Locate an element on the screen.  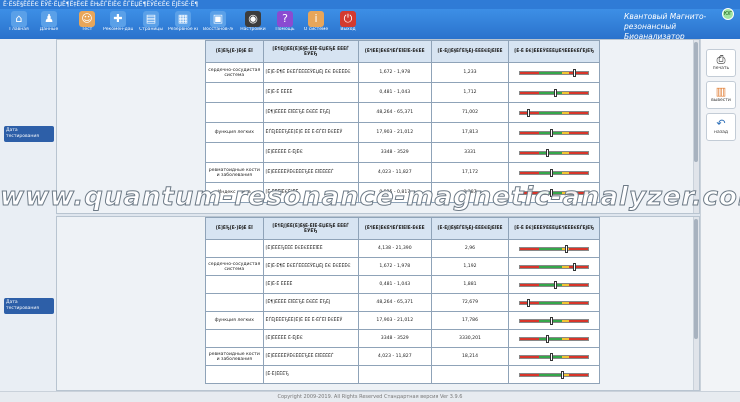
backup-icon: ▦ is located at coordinates (183, 19).